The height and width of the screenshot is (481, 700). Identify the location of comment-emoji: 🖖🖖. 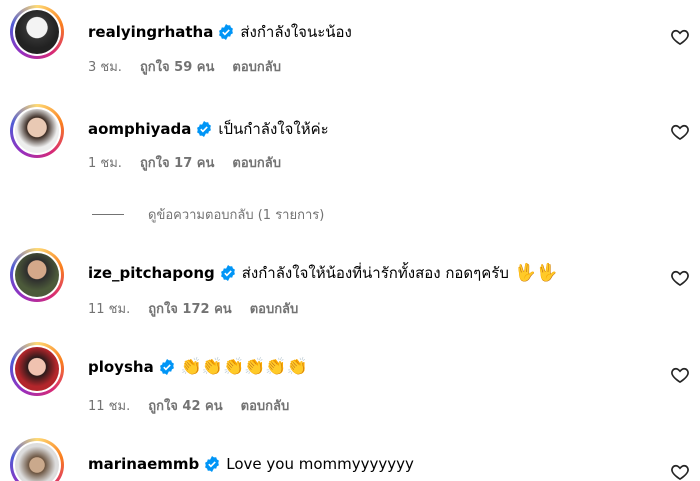
(536, 272).